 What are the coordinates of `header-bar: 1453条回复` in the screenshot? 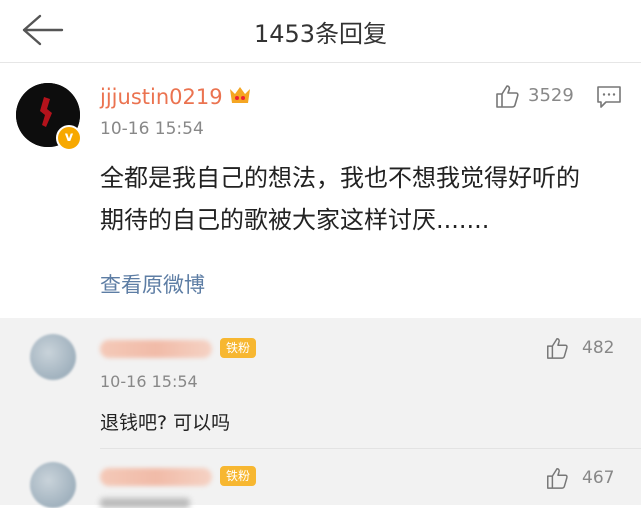 It's located at (320, 31).